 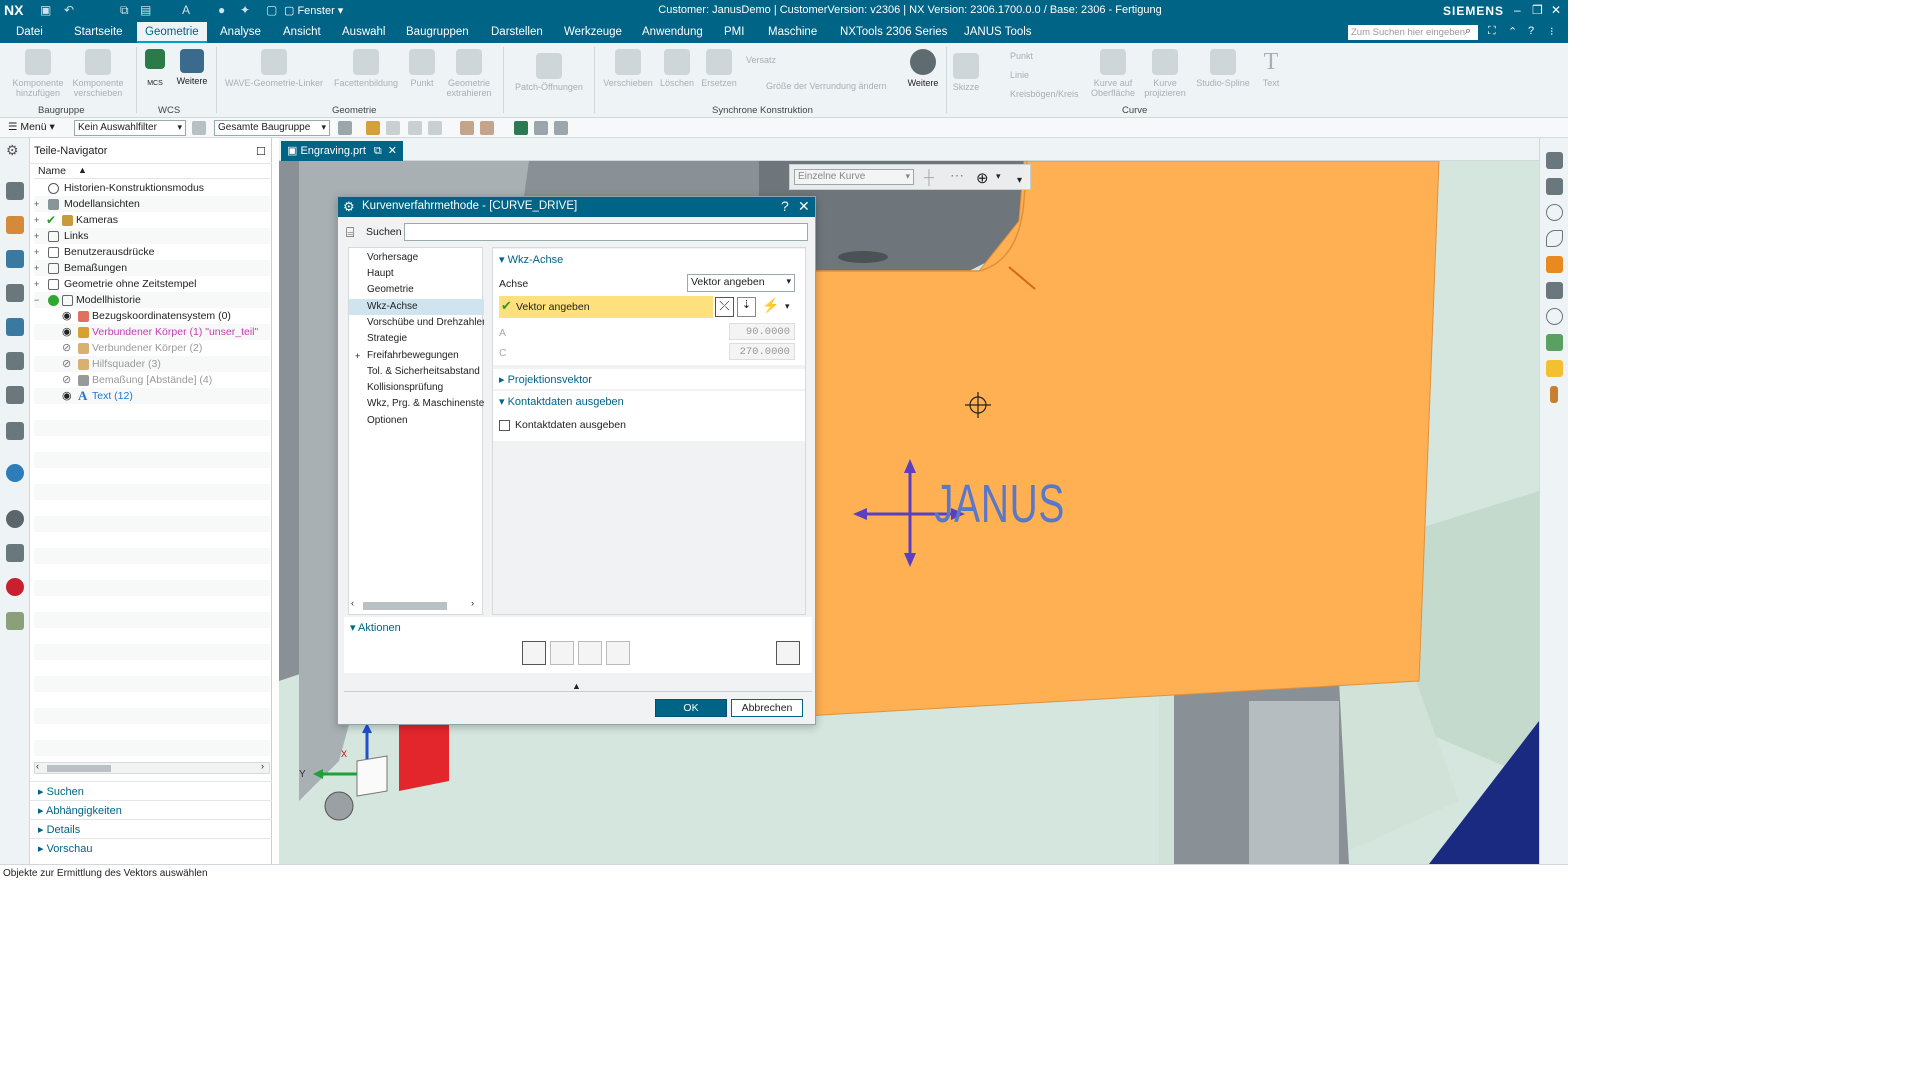 I want to click on add-component-button: Komponente hinzufügen, so click(x=38, y=73).